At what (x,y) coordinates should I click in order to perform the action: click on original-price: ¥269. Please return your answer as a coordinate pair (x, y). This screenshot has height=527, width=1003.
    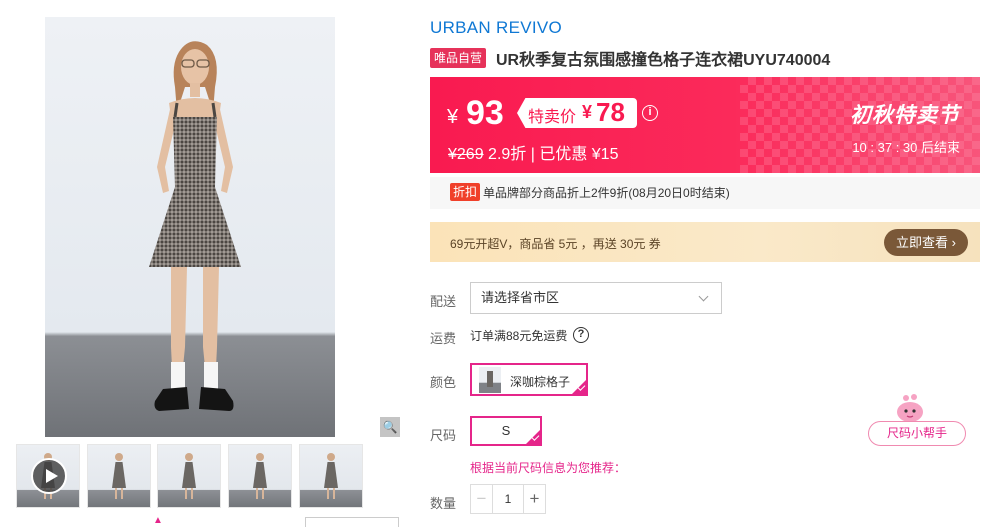
    Looking at the image, I should click on (466, 154).